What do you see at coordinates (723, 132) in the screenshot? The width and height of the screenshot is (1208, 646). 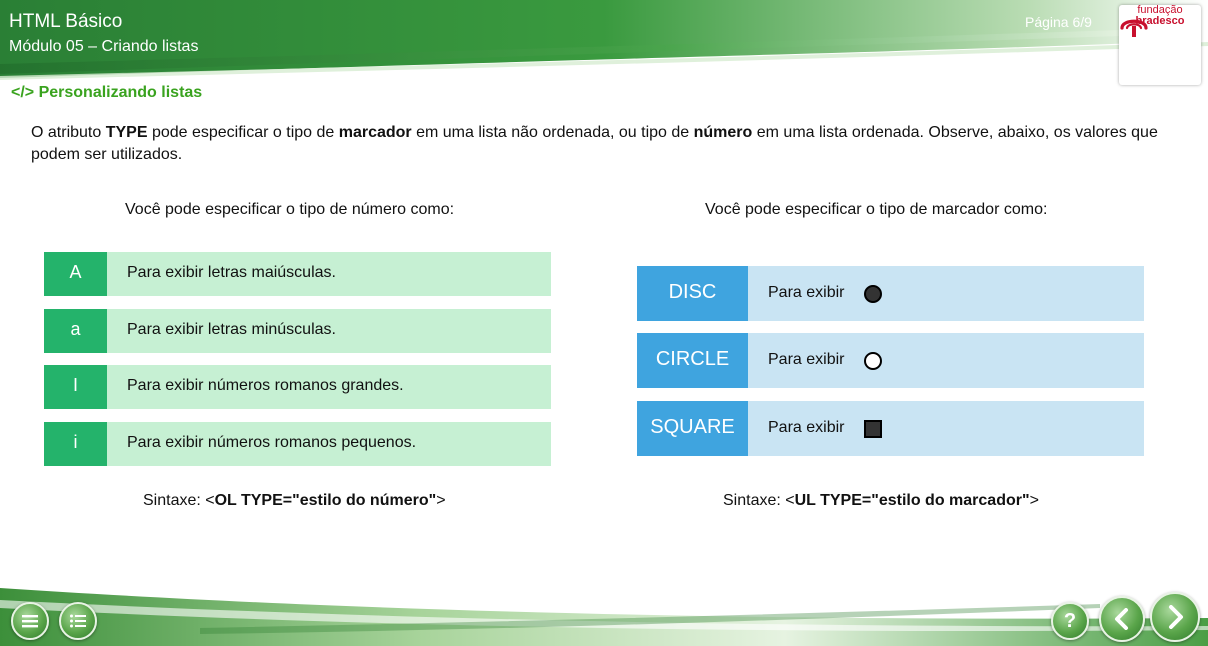 I see `intro-bold-numero: número` at bounding box center [723, 132].